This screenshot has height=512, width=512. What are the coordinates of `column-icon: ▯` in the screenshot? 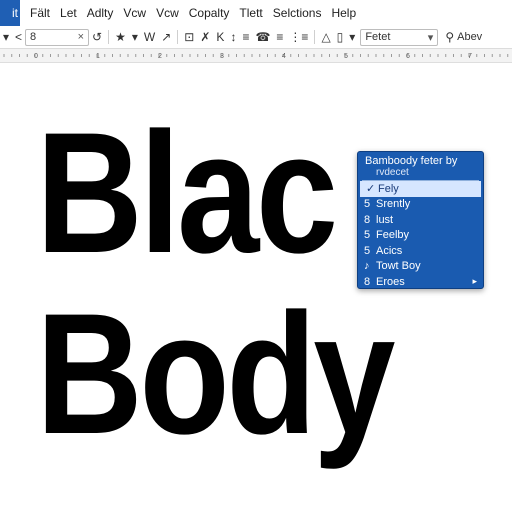 It's located at (340, 37).